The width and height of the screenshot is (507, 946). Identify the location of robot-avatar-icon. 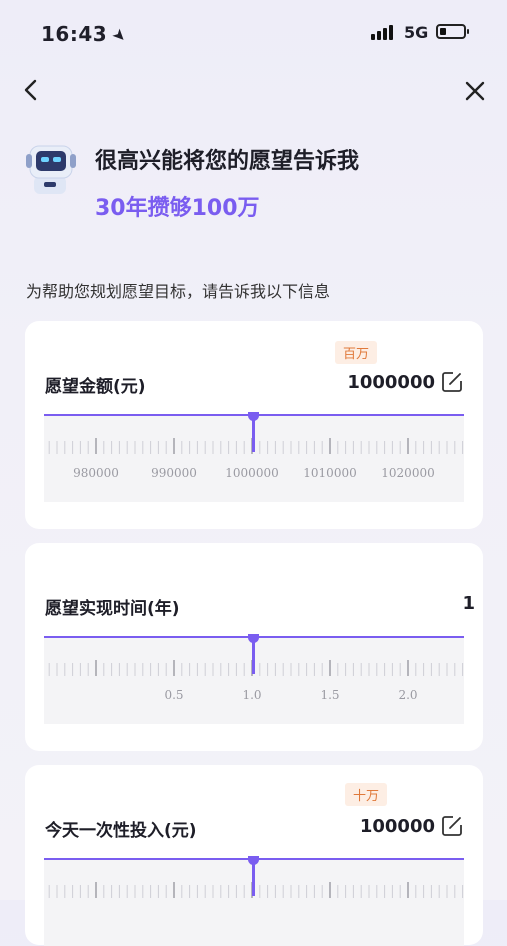
(55, 169).